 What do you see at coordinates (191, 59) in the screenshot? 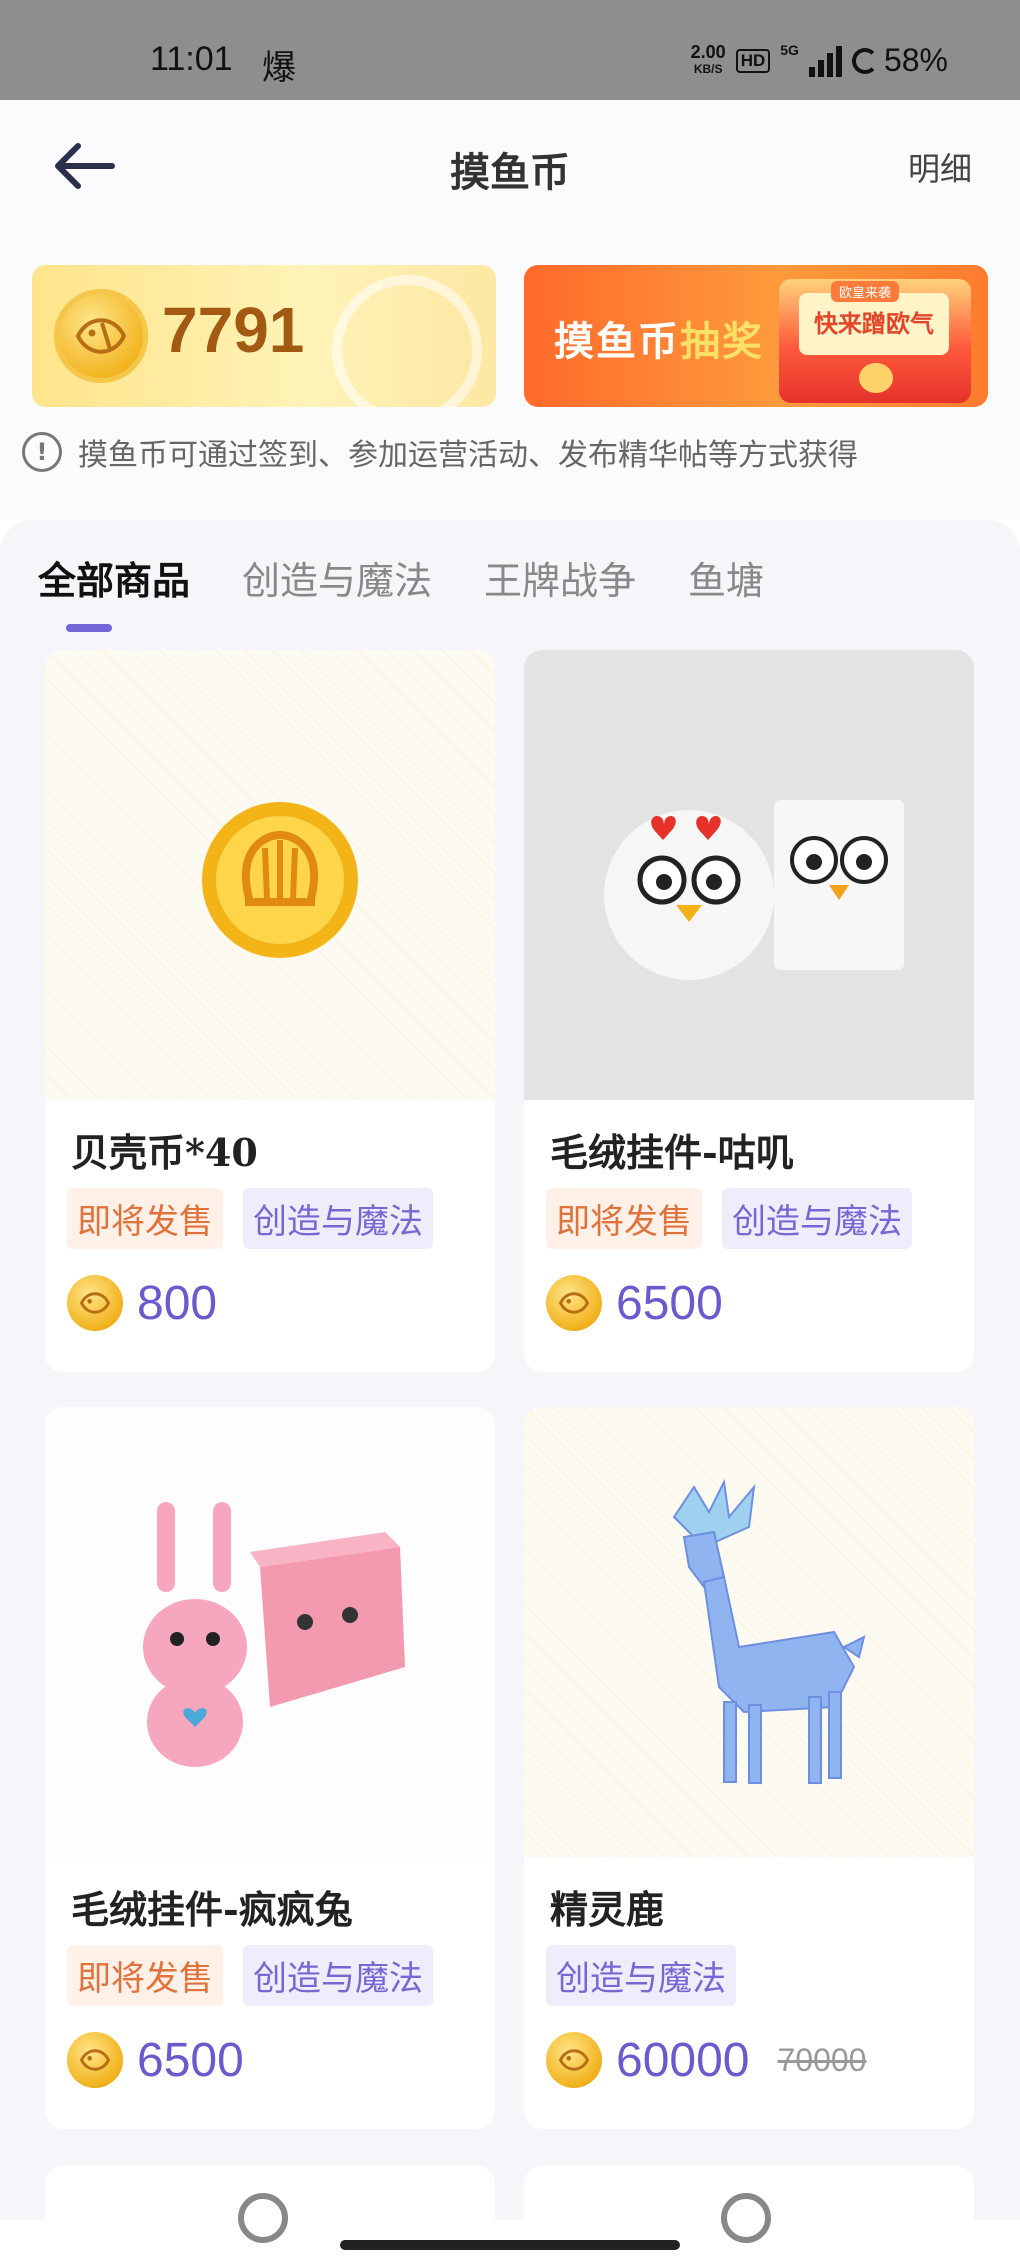
I see `status-time: 11:01` at bounding box center [191, 59].